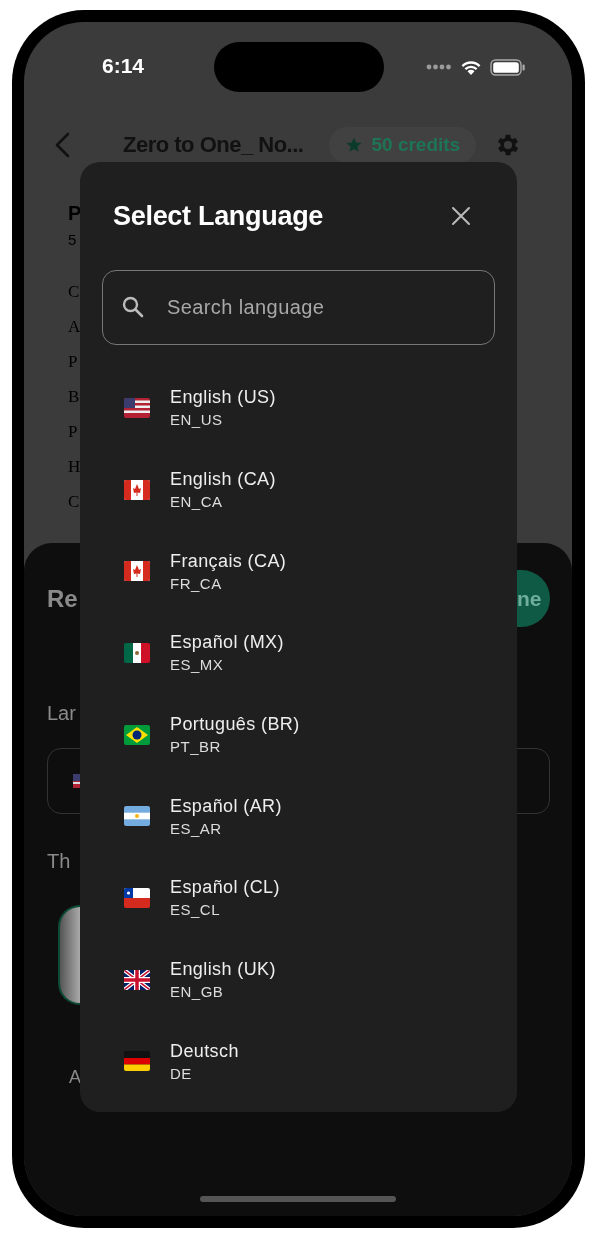 This screenshot has width=597, height=1240. I want to click on language-item: Deutsch DE, so click(298, 1061).